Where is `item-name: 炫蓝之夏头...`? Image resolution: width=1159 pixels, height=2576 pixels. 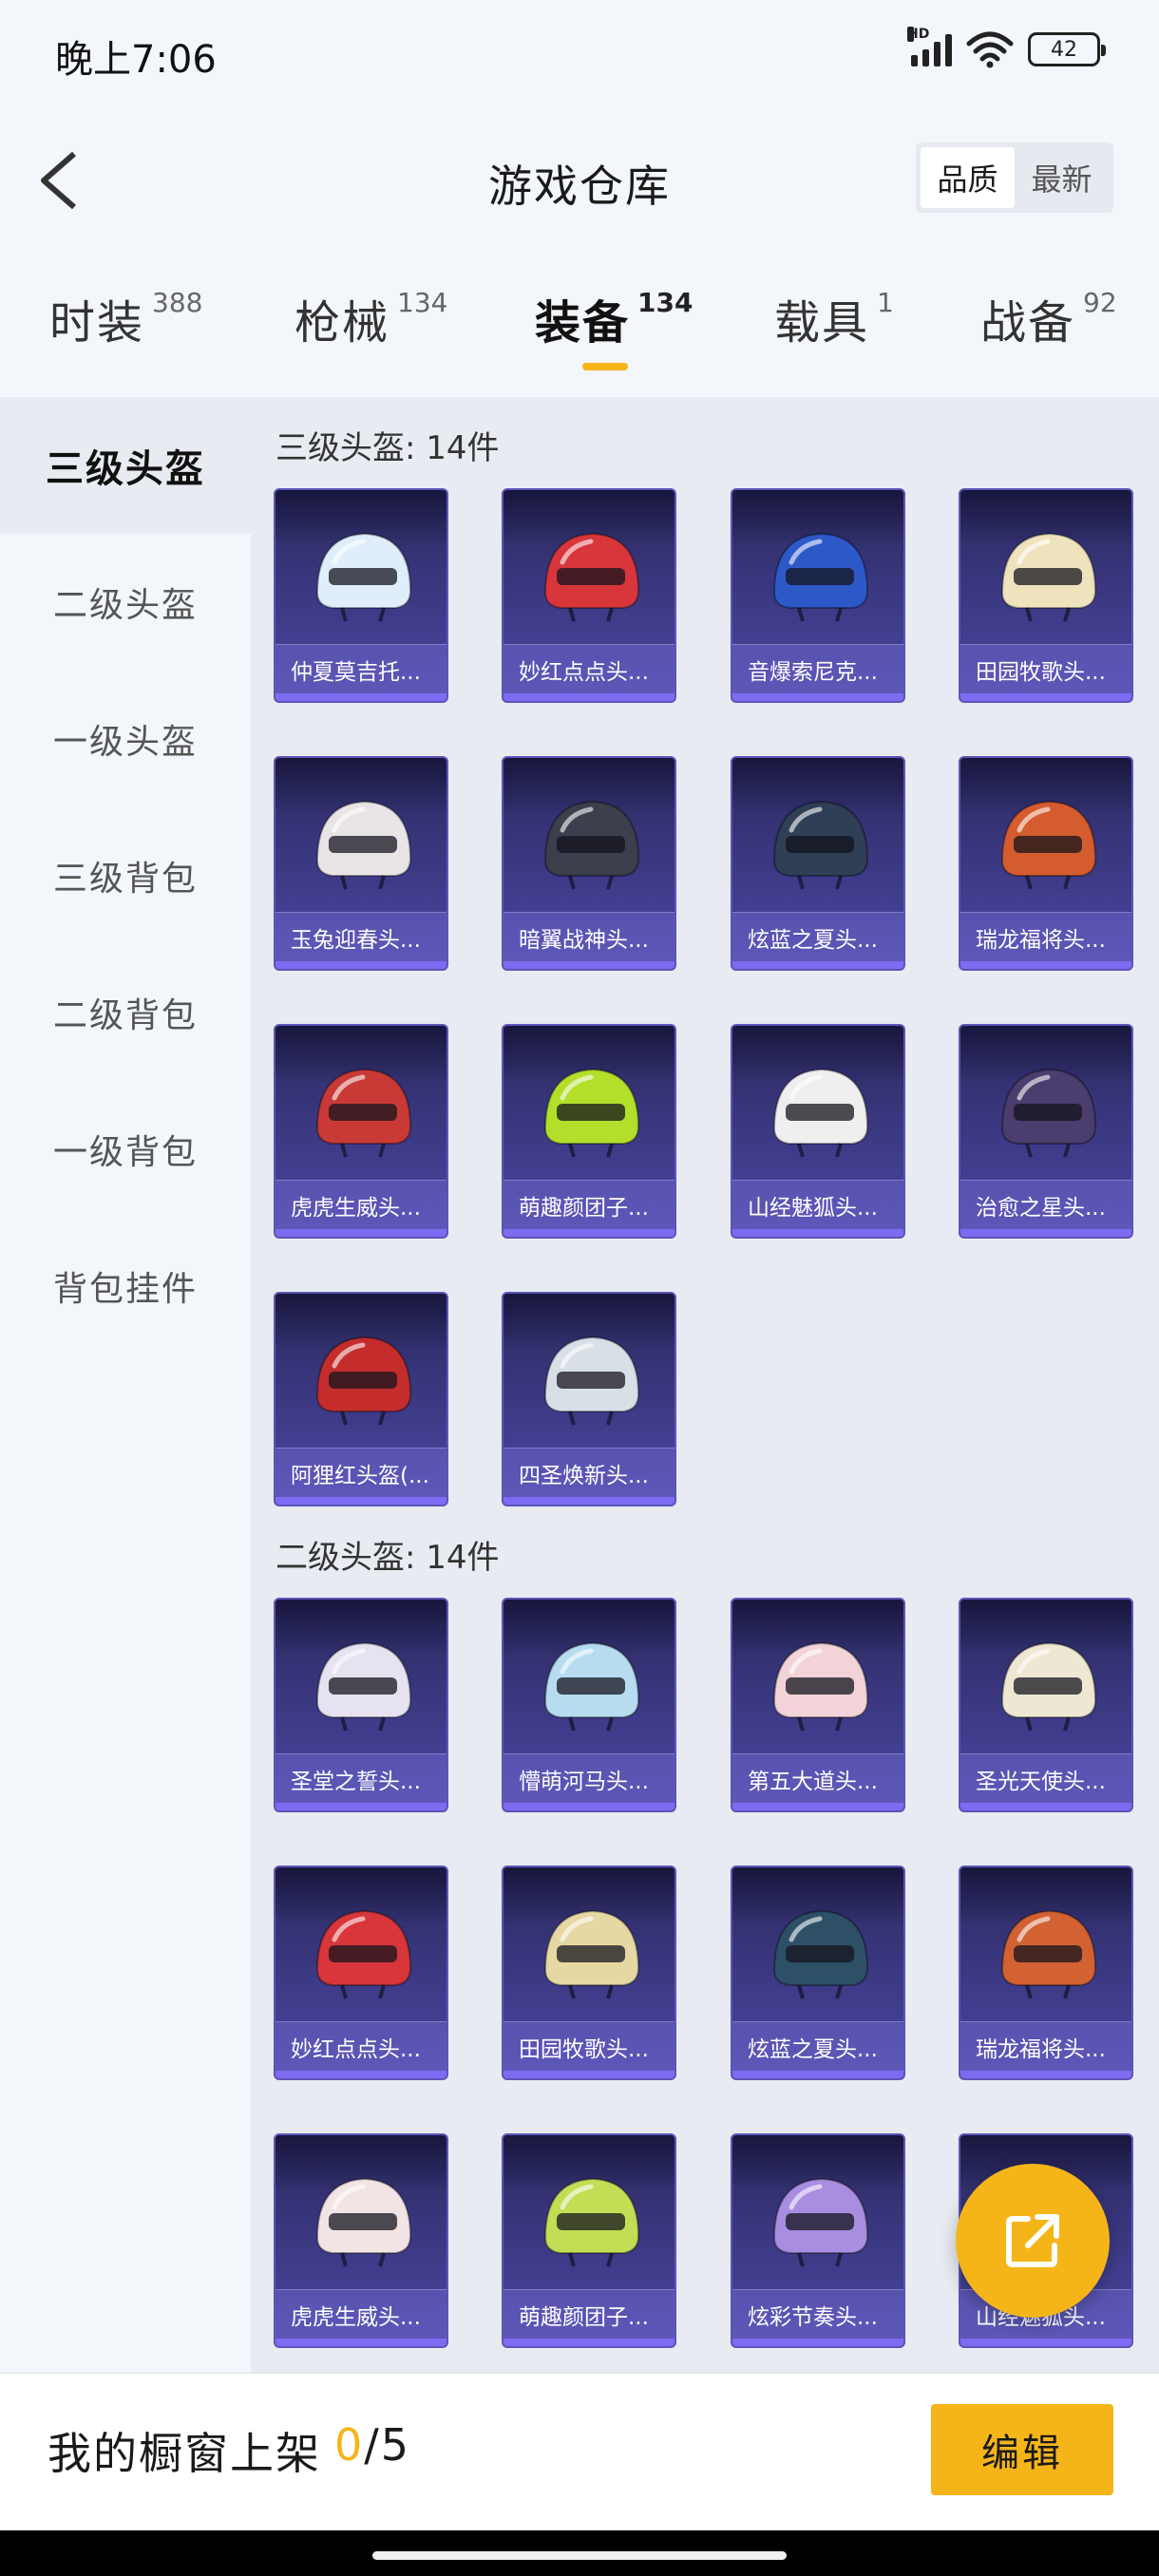
item-name: 炫蓝之夏头... is located at coordinates (817, 2046).